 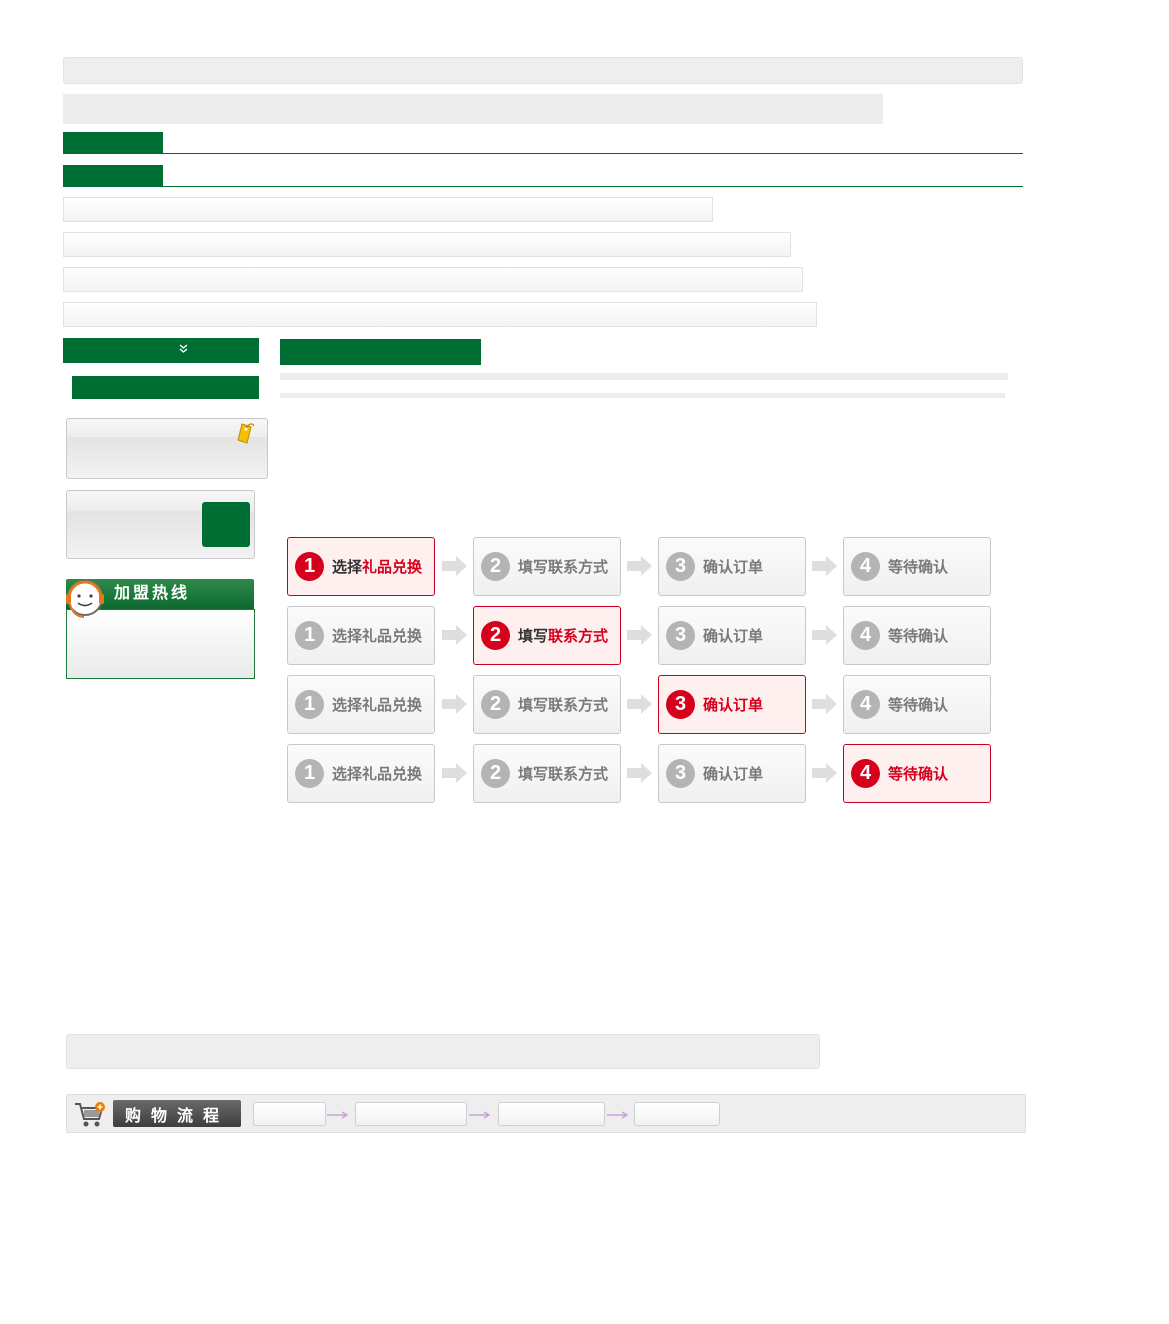 I want to click on login-button, so click(x=226, y=524).